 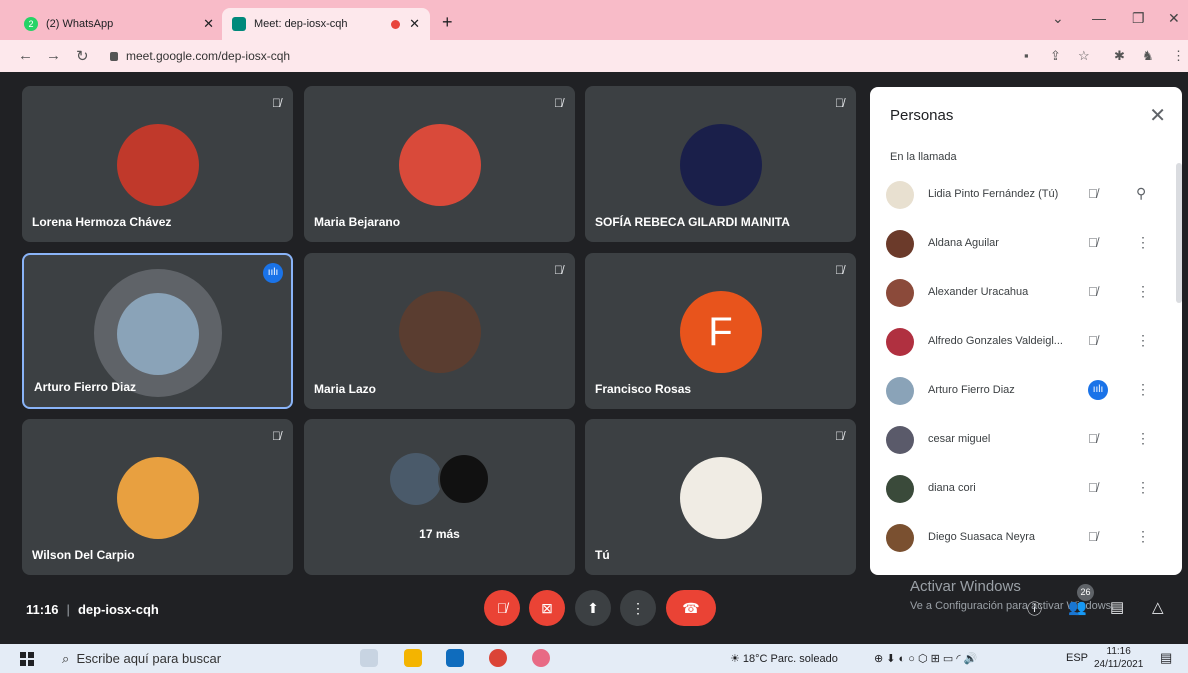 I want to click on extensions-icon: ✱, so click(x=1119, y=56).